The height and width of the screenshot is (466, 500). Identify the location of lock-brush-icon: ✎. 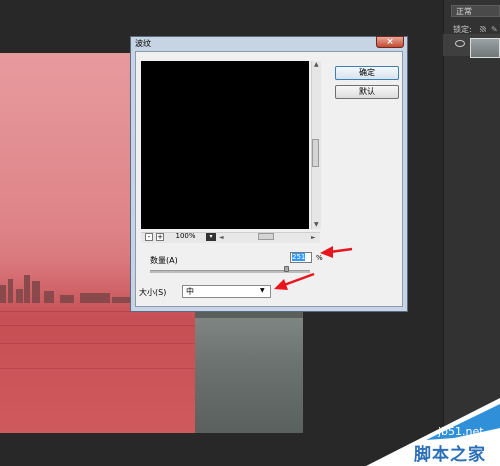
(494, 29).